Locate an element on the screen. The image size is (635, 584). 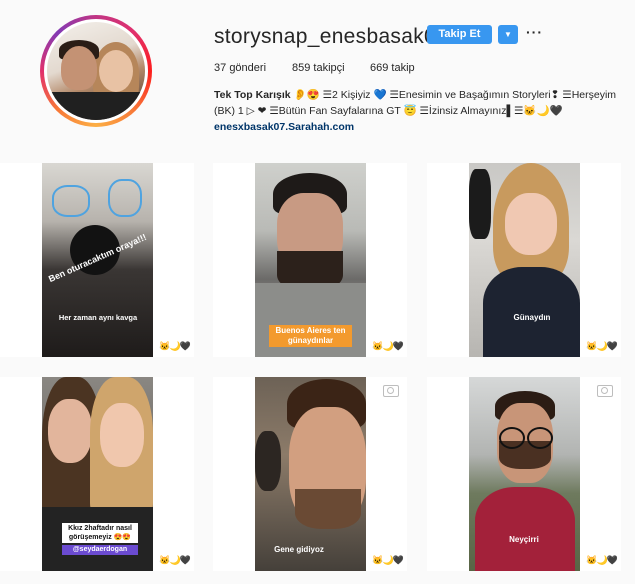
post-image: Gene gidiyoz is located at coordinates (310, 474).